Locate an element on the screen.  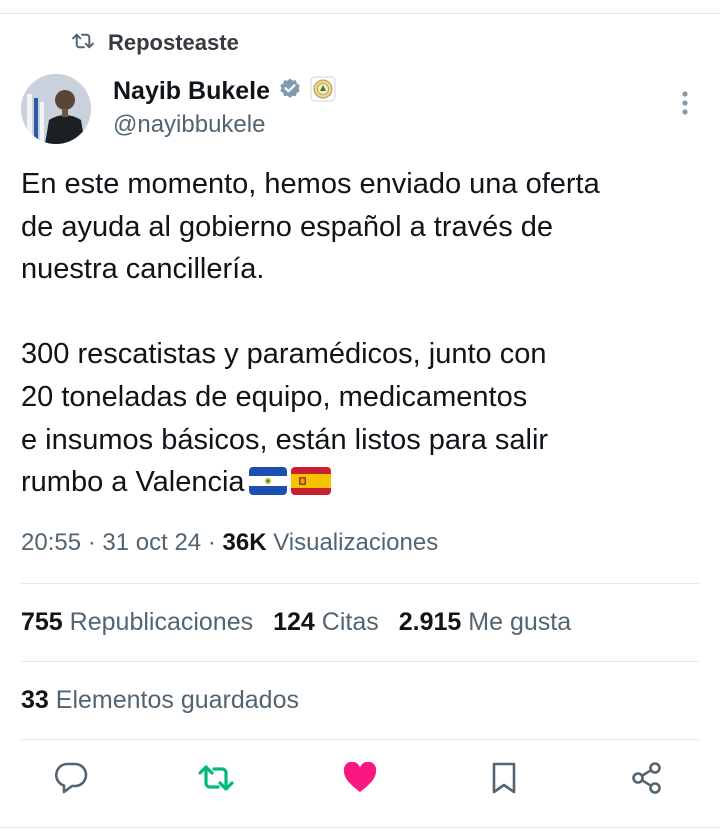
bookmark-button is located at coordinates (504, 780).